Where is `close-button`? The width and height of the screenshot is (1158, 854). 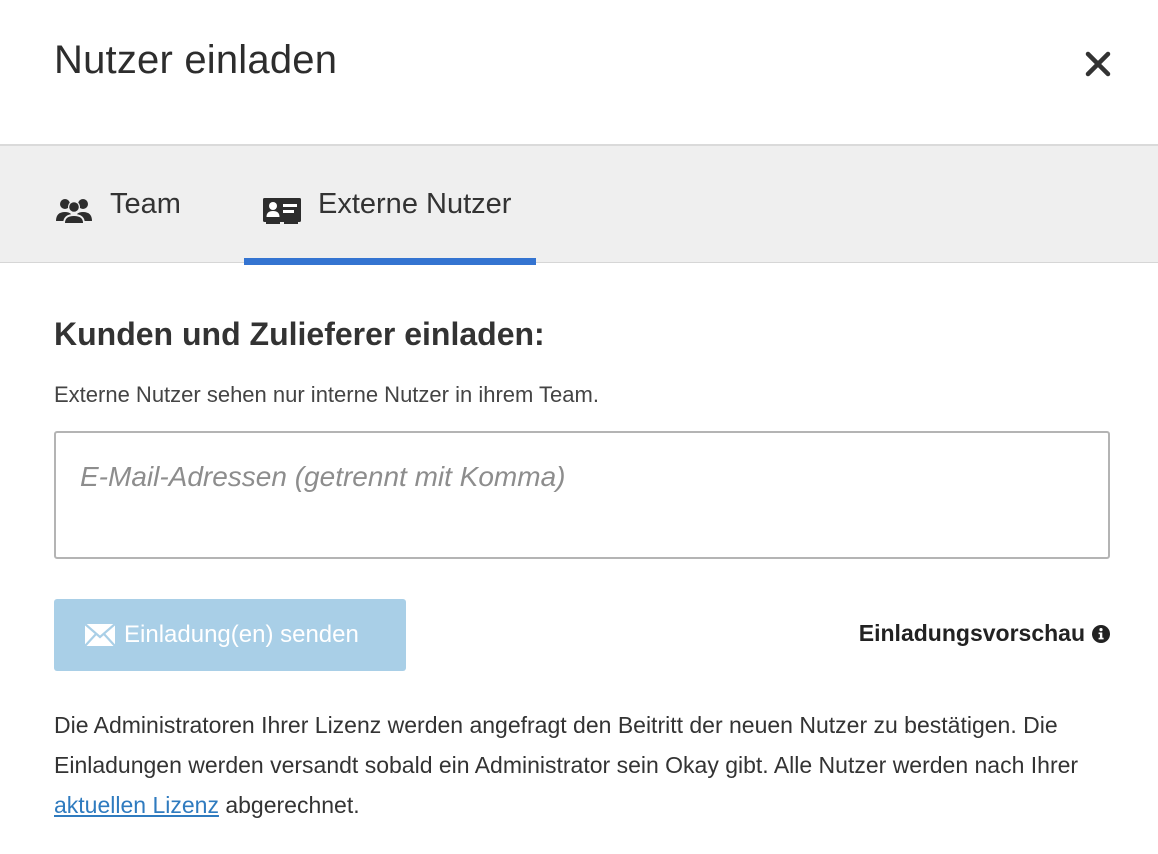
close-button is located at coordinates (1098, 64).